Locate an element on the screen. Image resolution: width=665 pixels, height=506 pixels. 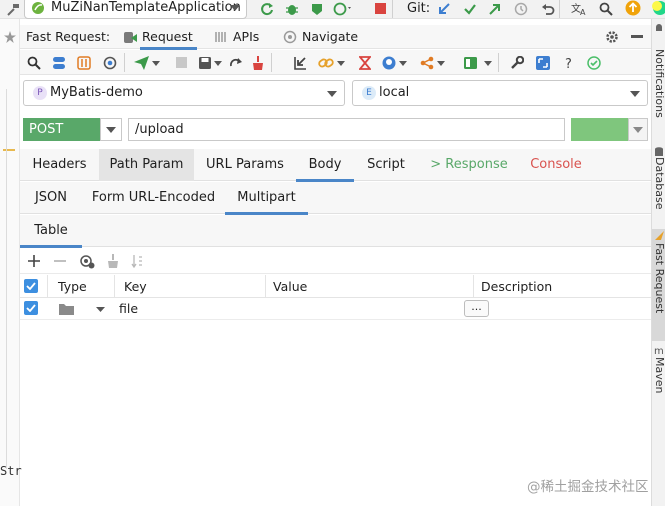
jetbrains-logo-icon is located at coordinates (658, 8).